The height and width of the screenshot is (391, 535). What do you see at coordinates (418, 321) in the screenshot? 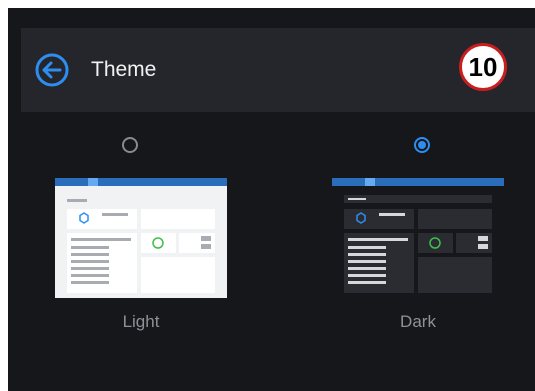
I see `dark-theme-label: Dark` at bounding box center [418, 321].